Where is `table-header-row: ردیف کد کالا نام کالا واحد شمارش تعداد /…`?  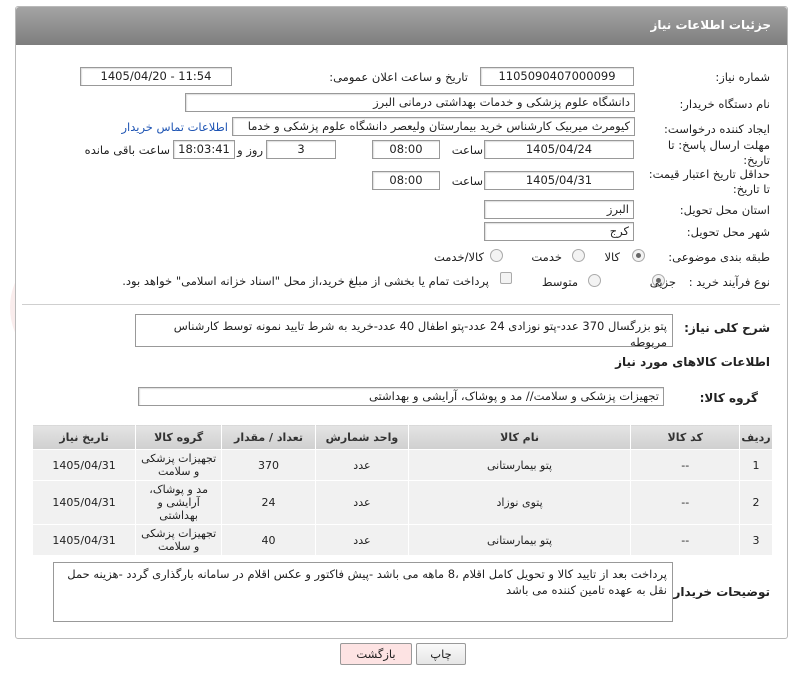
table-header-row: ردیف کد کالا نام کالا واحد شمارش تعداد /… is located at coordinates (402, 437).